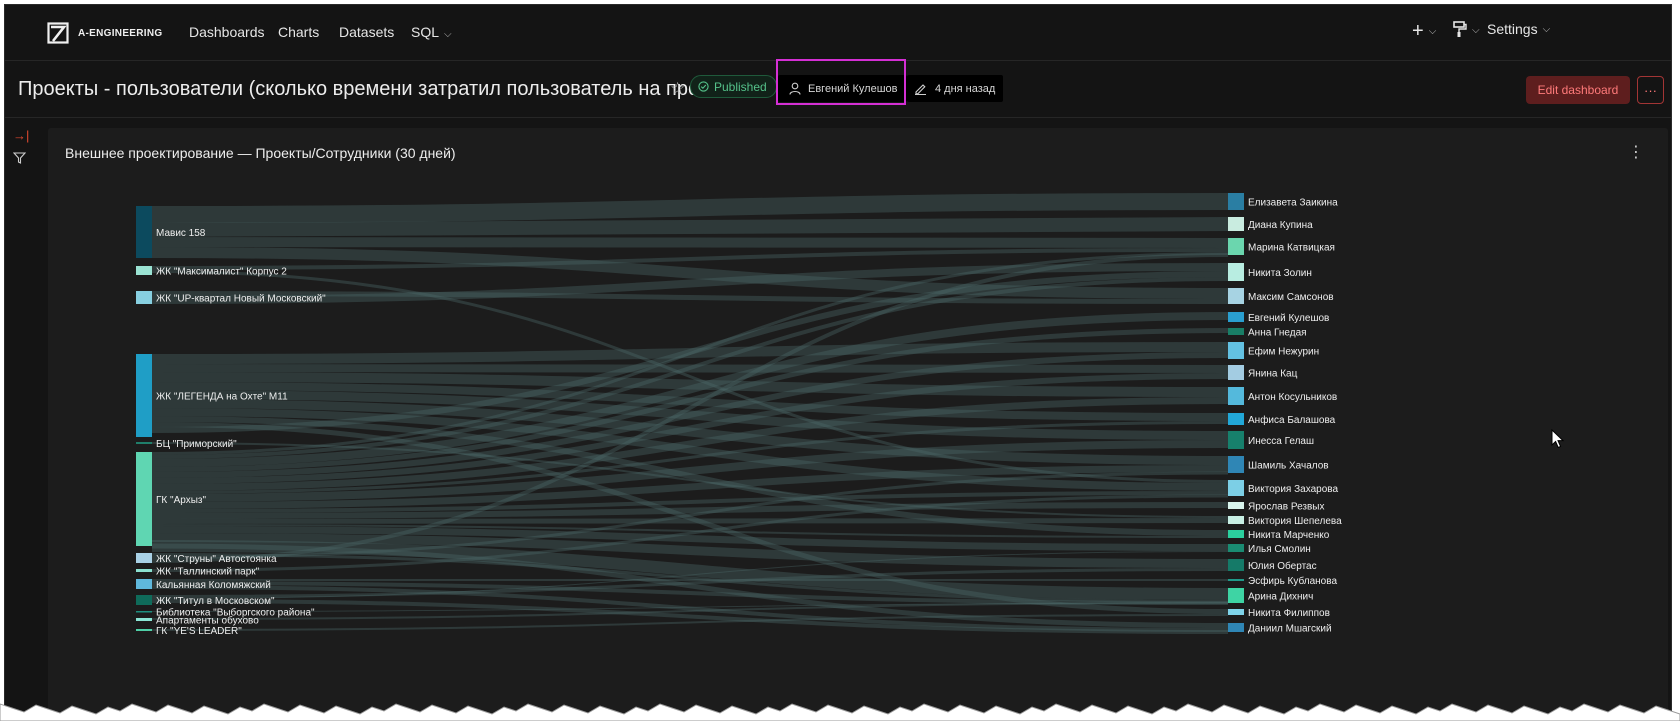 The width and height of the screenshot is (1680, 721). I want to click on theme-menu: ⌵, so click(1466, 30).